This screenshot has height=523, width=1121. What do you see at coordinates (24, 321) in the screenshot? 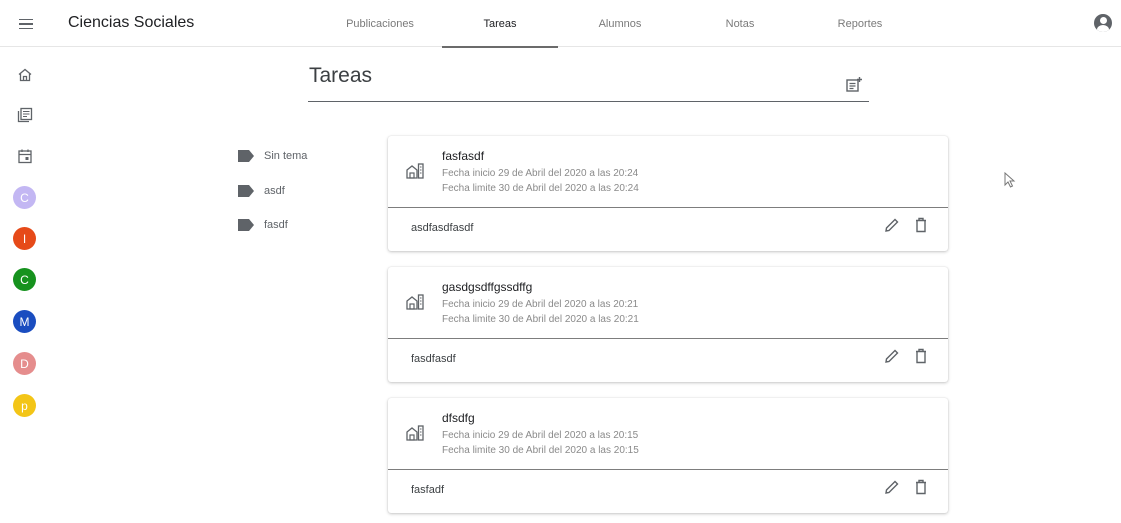
I see `class-avatar-m: M` at bounding box center [24, 321].